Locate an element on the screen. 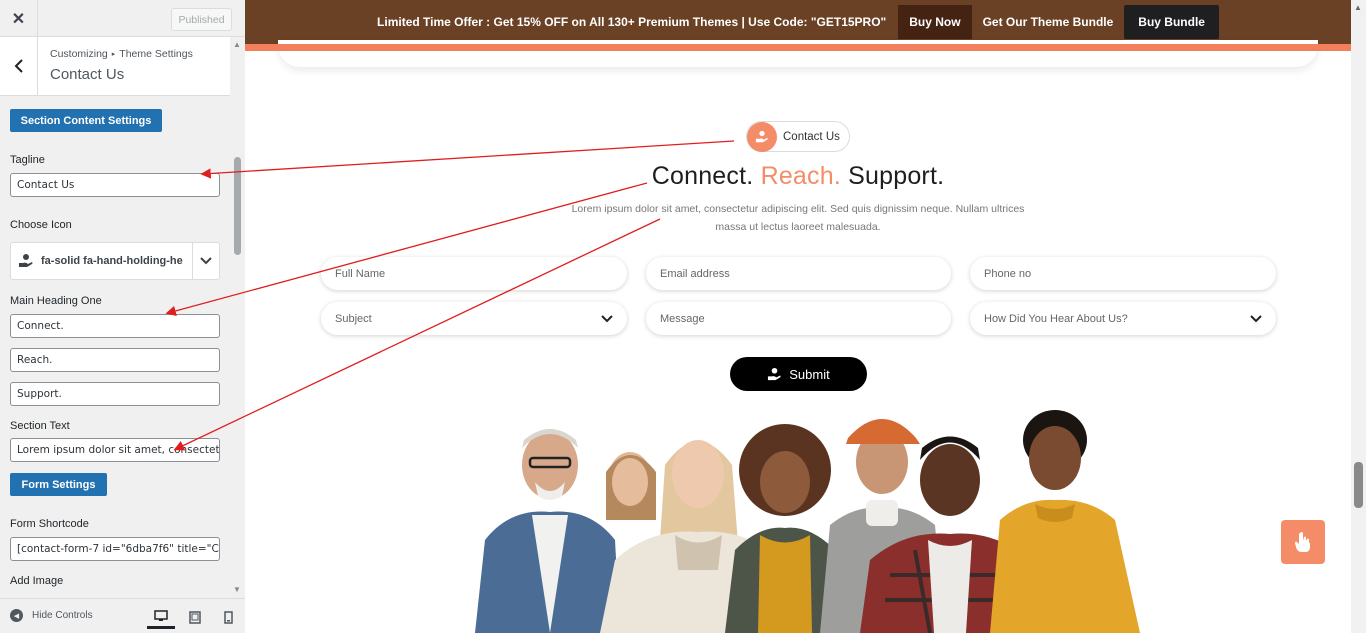  collapse-icon: ◀ is located at coordinates (16, 615).